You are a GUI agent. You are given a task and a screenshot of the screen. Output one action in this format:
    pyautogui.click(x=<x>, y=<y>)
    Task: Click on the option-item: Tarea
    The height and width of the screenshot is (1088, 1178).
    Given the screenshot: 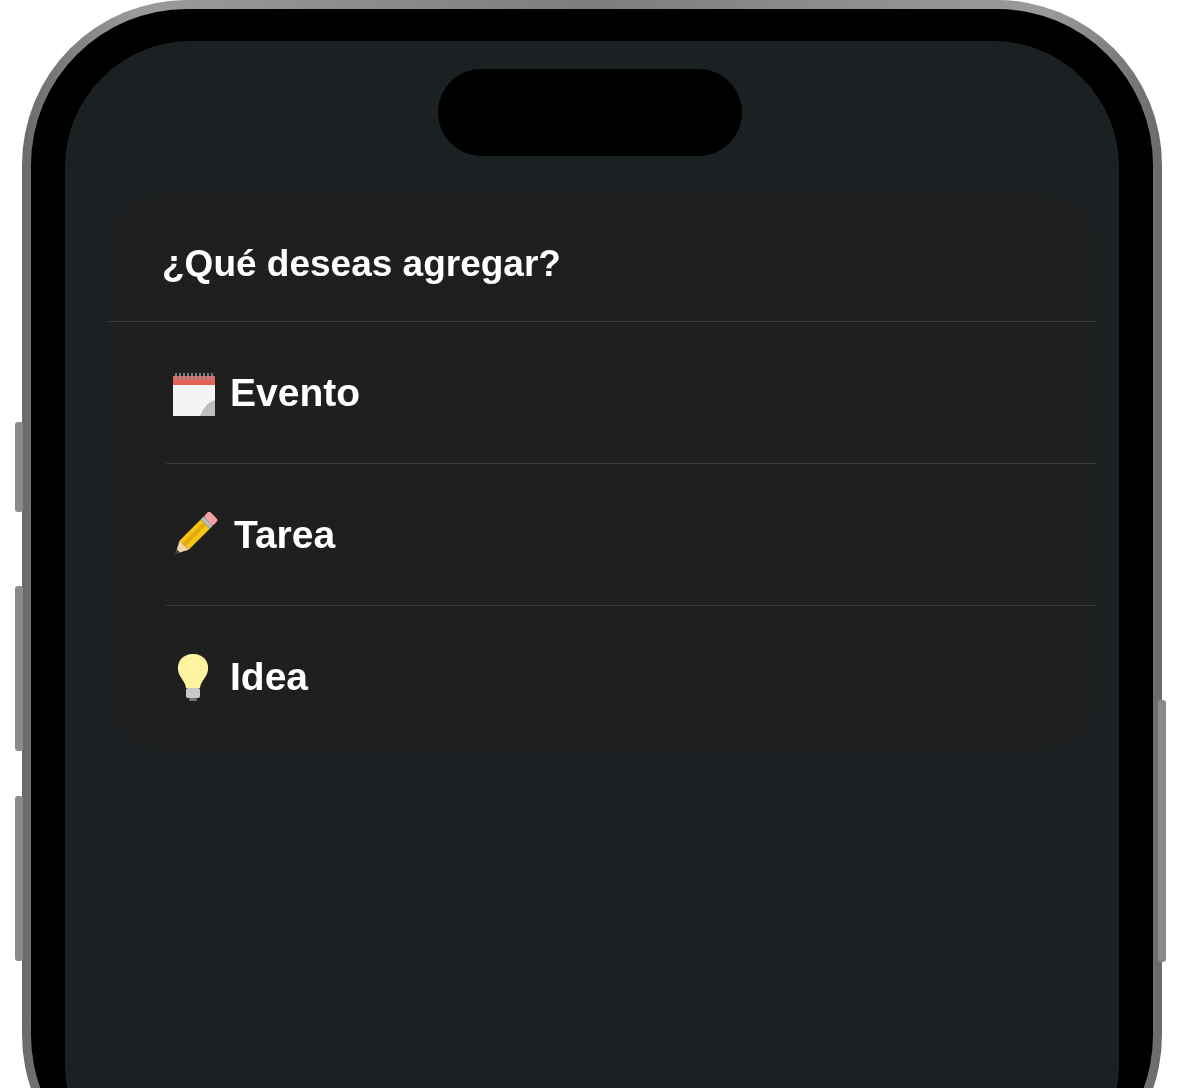 What is the action you would take?
    pyautogui.click(x=631, y=534)
    